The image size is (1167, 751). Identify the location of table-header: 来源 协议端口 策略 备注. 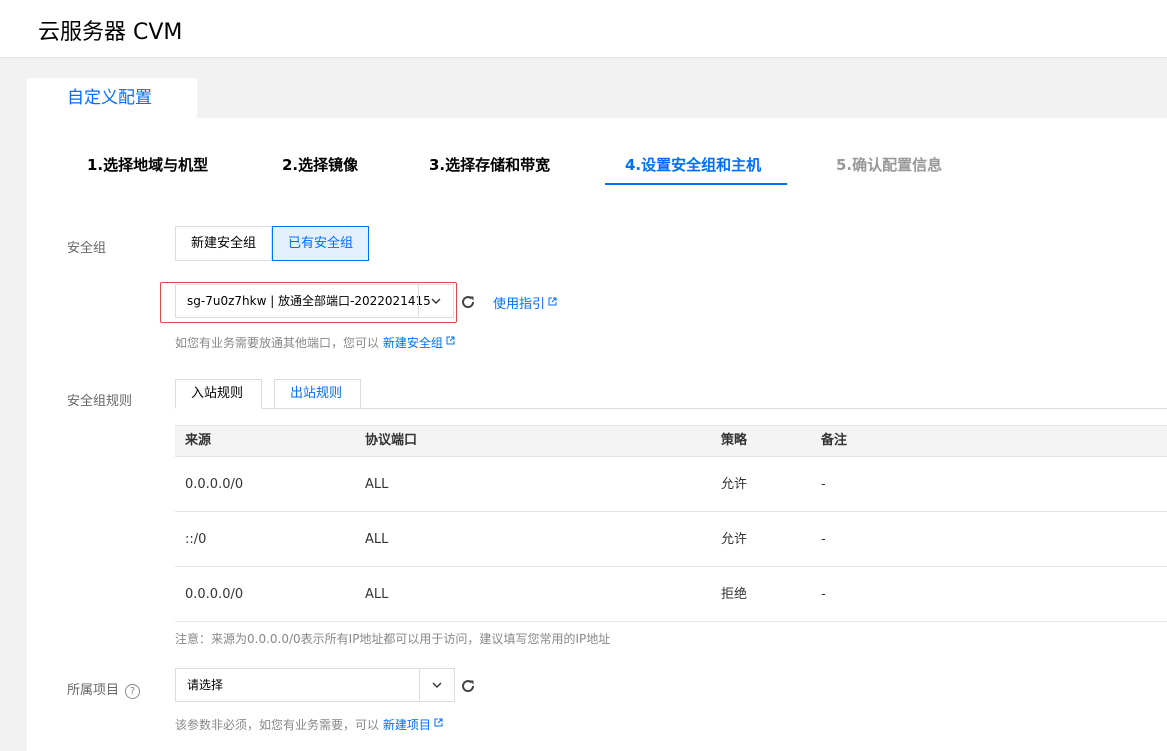
(671, 441).